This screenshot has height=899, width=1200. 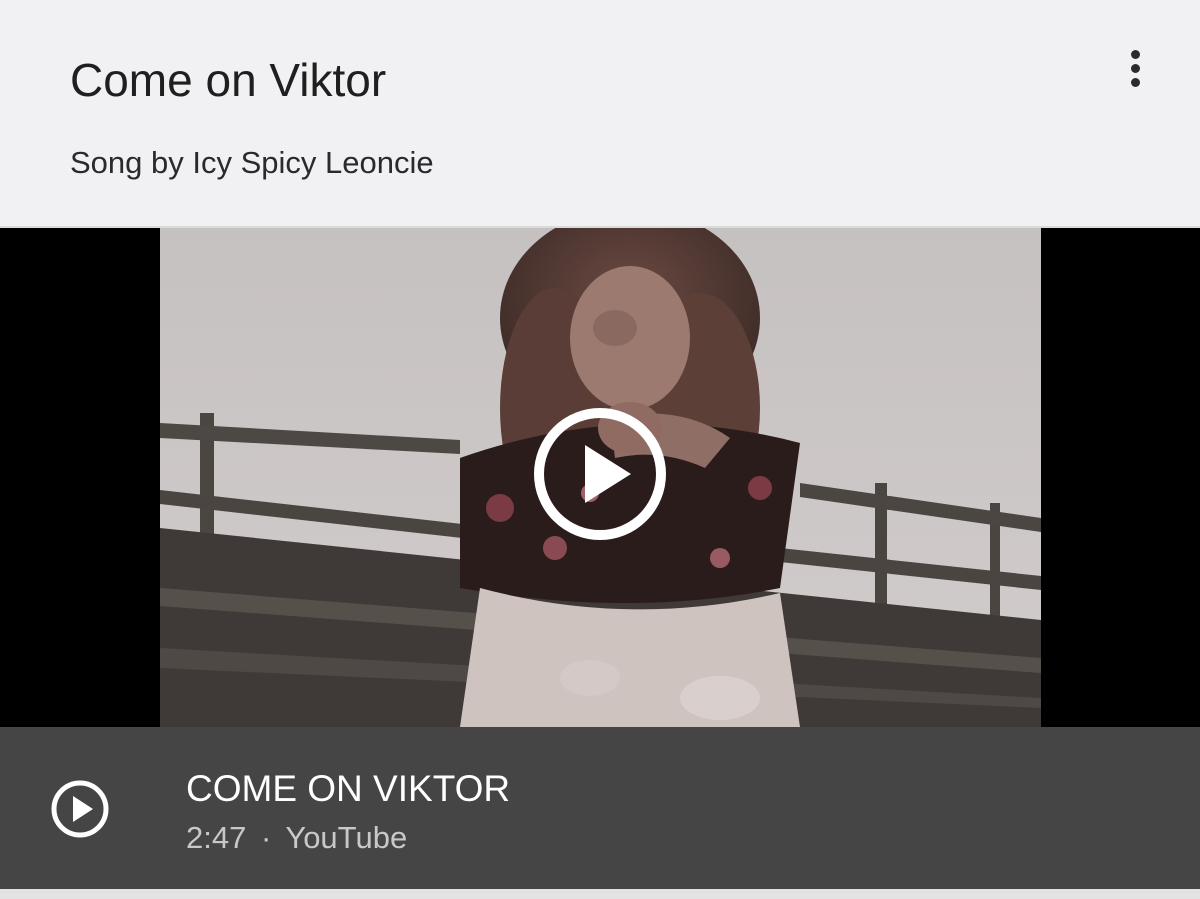 I want to click on bottom-divider, so click(x=600, y=894).